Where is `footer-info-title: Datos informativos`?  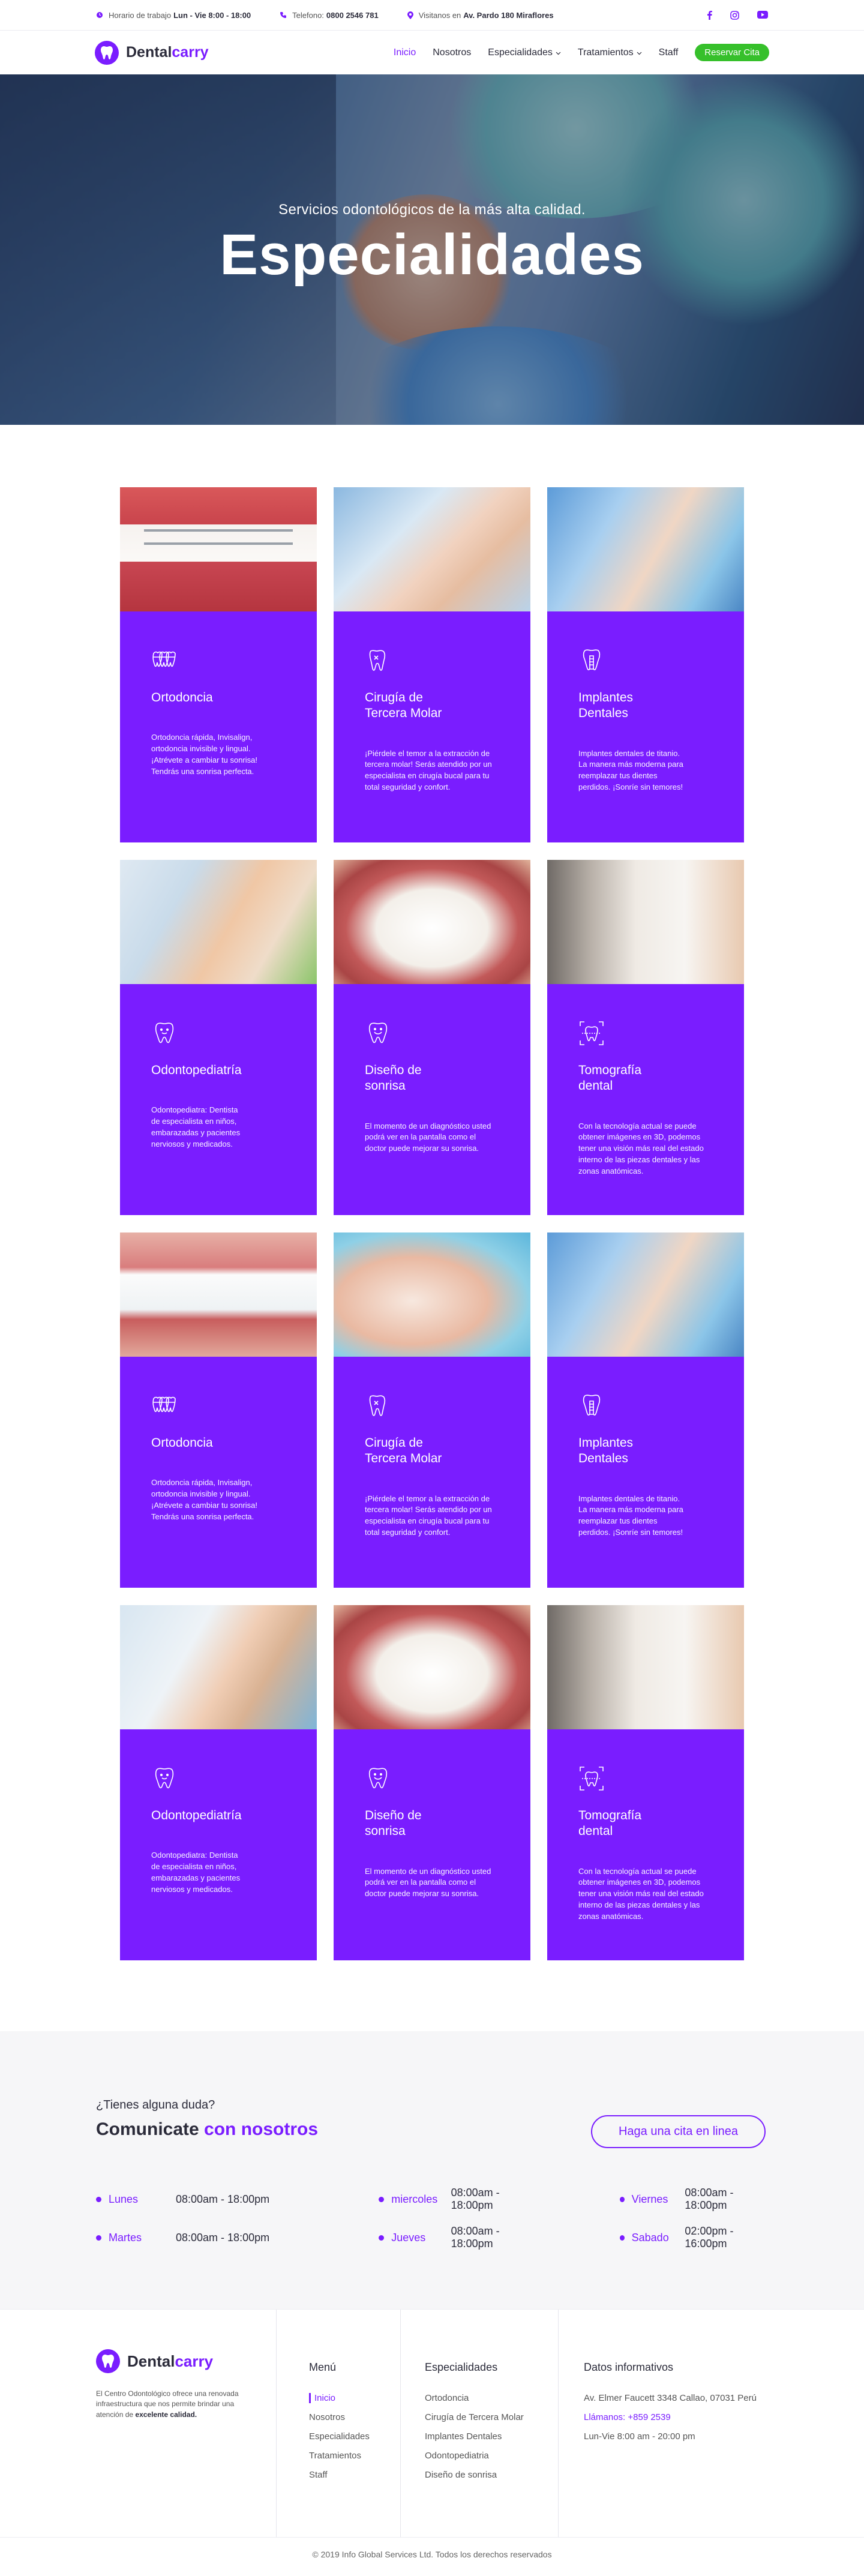 footer-info-title: Datos informativos is located at coordinates (629, 2367).